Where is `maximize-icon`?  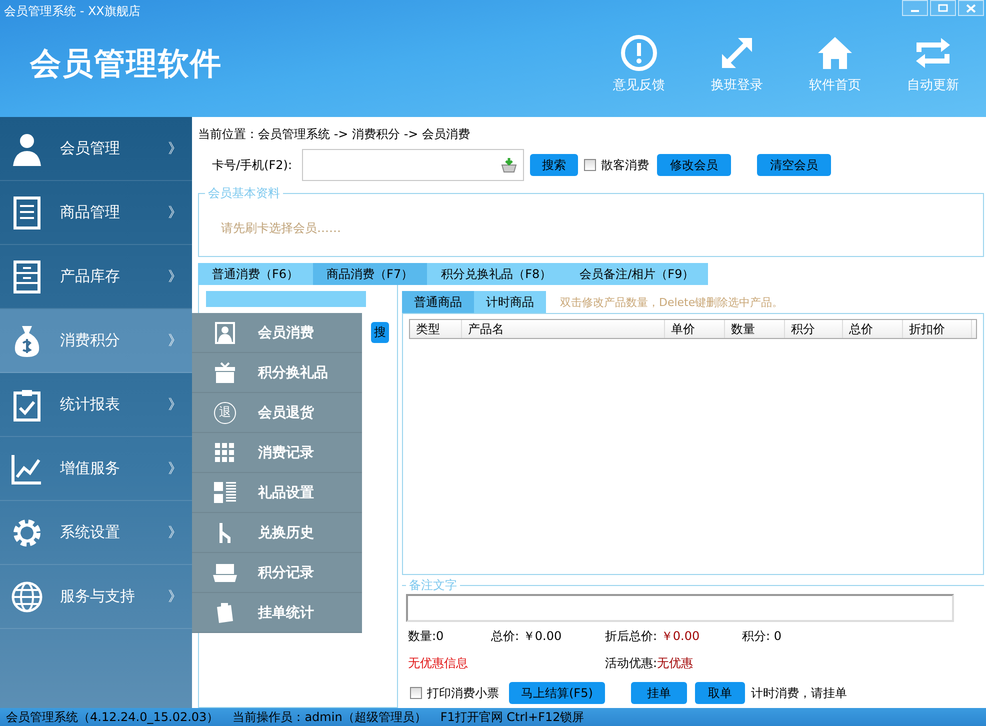
maximize-icon is located at coordinates (943, 8).